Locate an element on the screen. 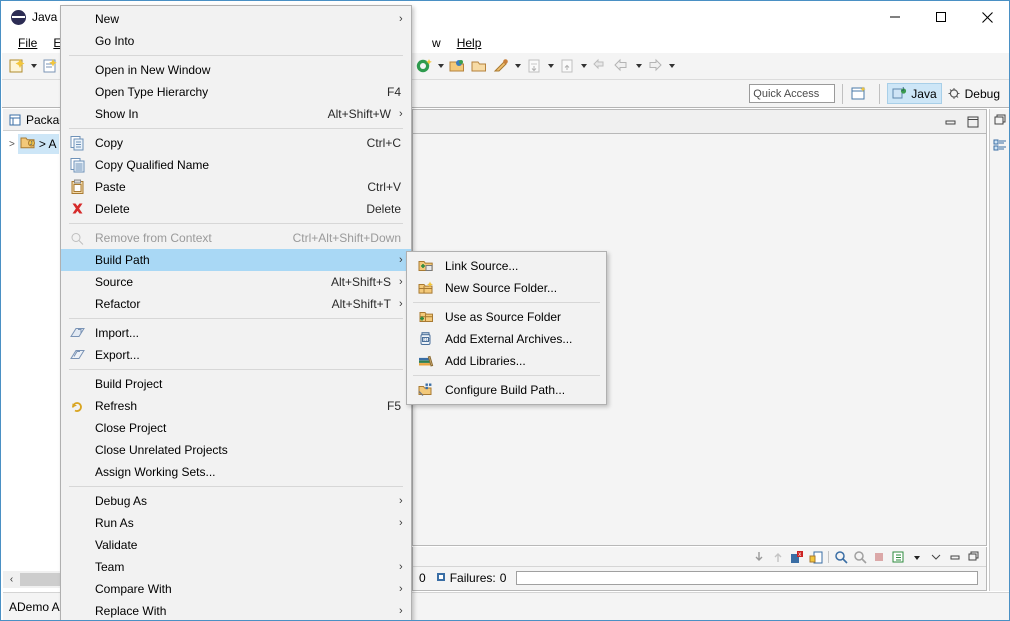 This screenshot has width=1010, height=621. show-failures-only-icon: x is located at coordinates (797, 557).